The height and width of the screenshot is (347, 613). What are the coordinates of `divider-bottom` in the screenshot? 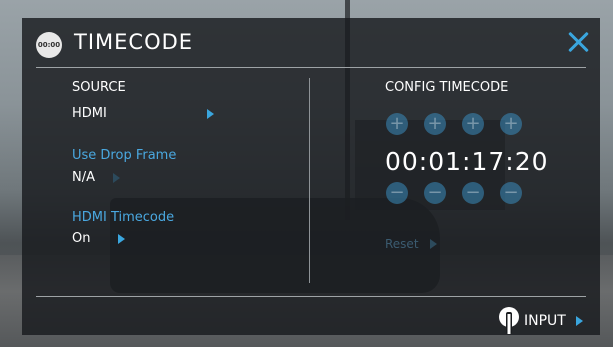 It's located at (311, 296).